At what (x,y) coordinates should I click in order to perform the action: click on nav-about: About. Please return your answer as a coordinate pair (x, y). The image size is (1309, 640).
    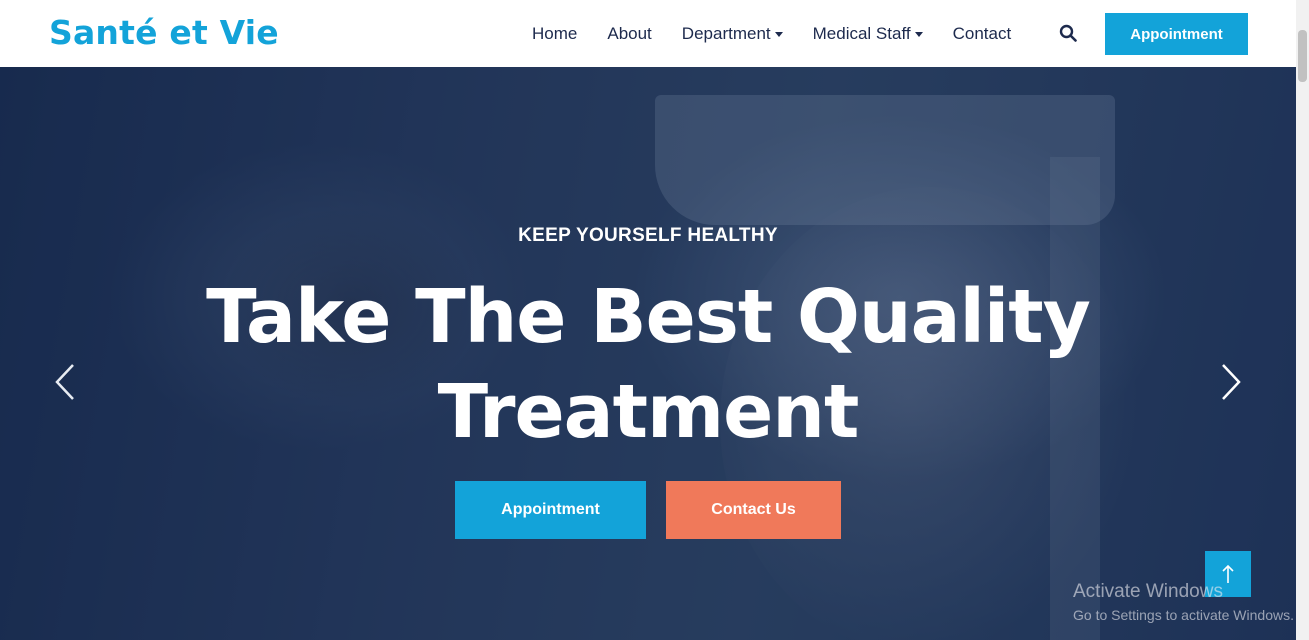
    Looking at the image, I should click on (629, 34).